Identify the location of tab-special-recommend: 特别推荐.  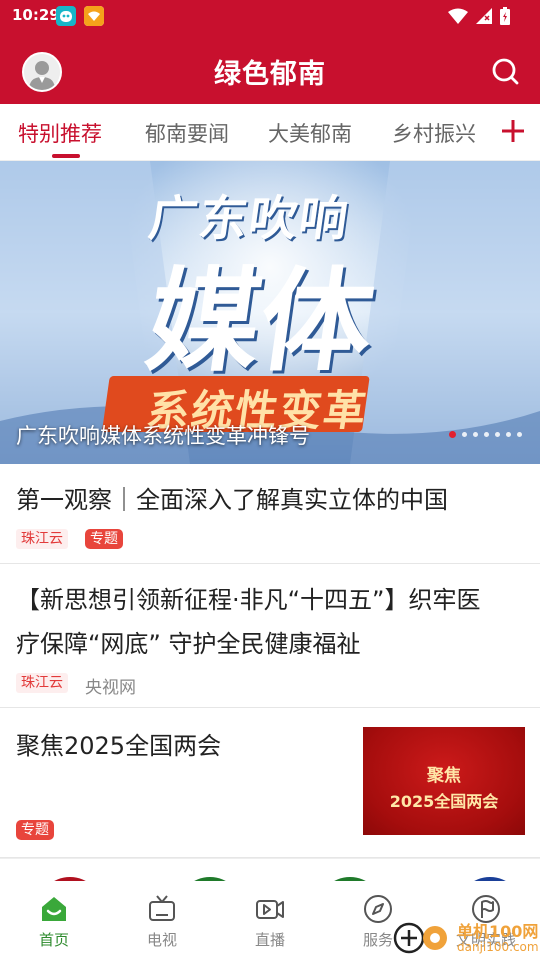
(60, 133).